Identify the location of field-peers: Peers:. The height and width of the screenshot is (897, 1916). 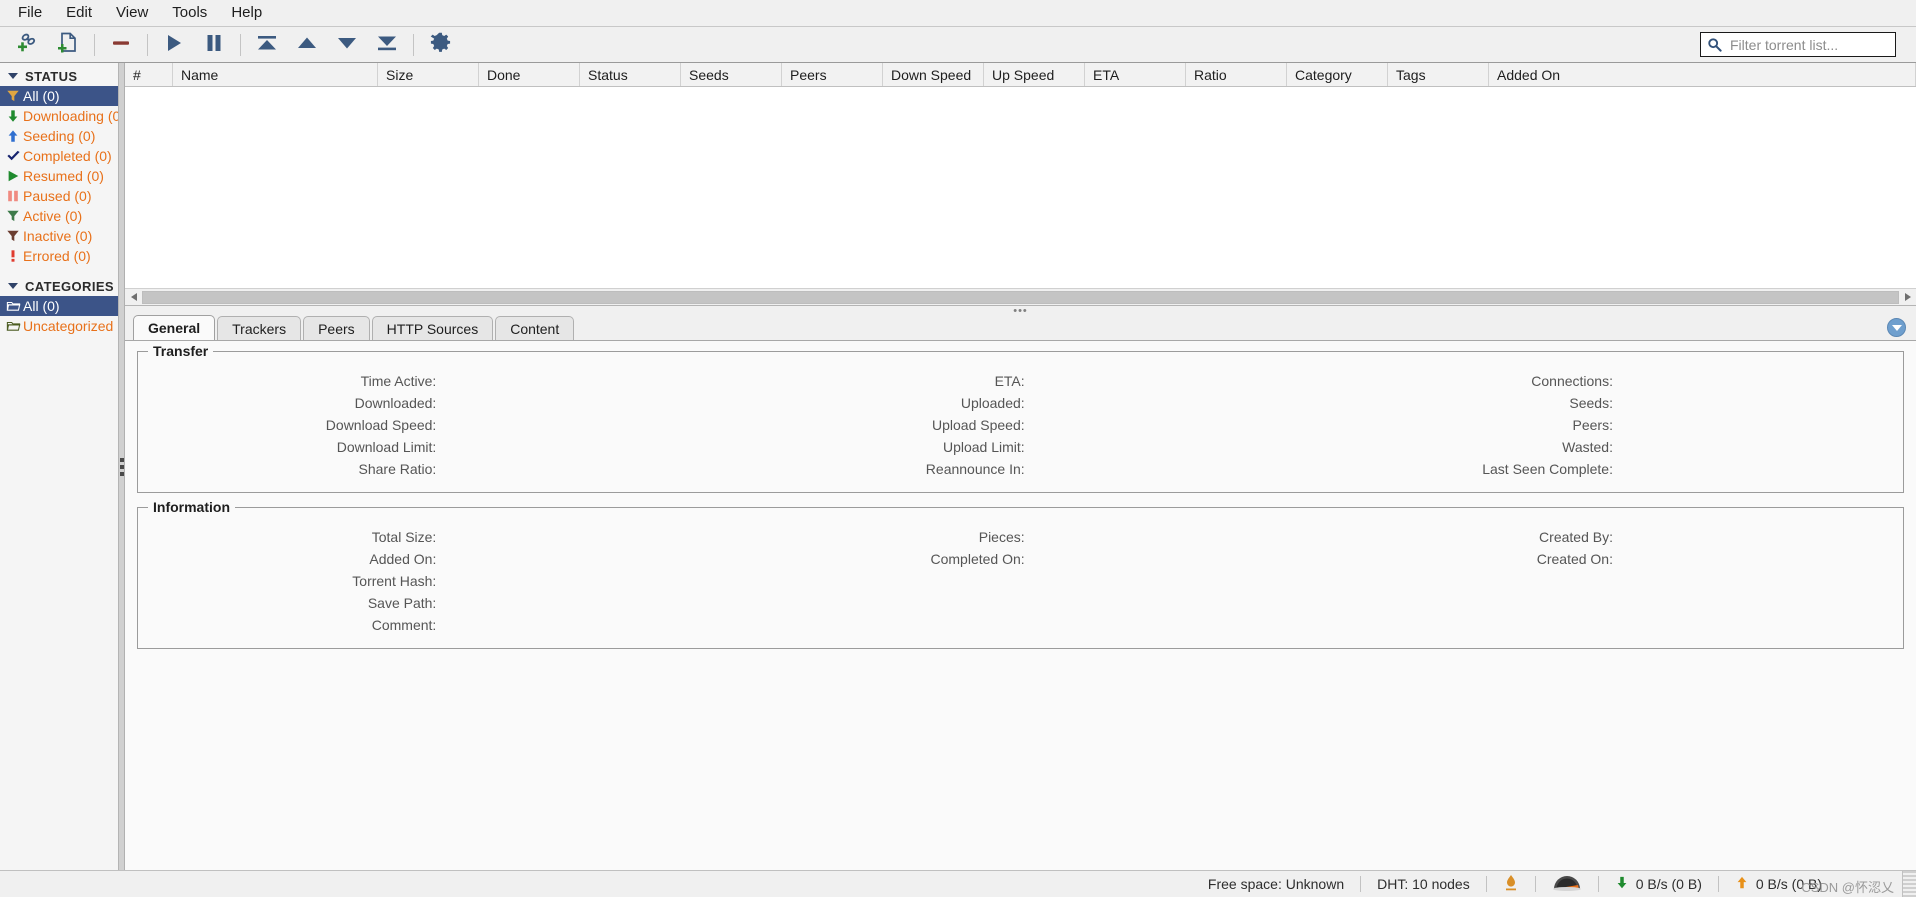
(1592, 425).